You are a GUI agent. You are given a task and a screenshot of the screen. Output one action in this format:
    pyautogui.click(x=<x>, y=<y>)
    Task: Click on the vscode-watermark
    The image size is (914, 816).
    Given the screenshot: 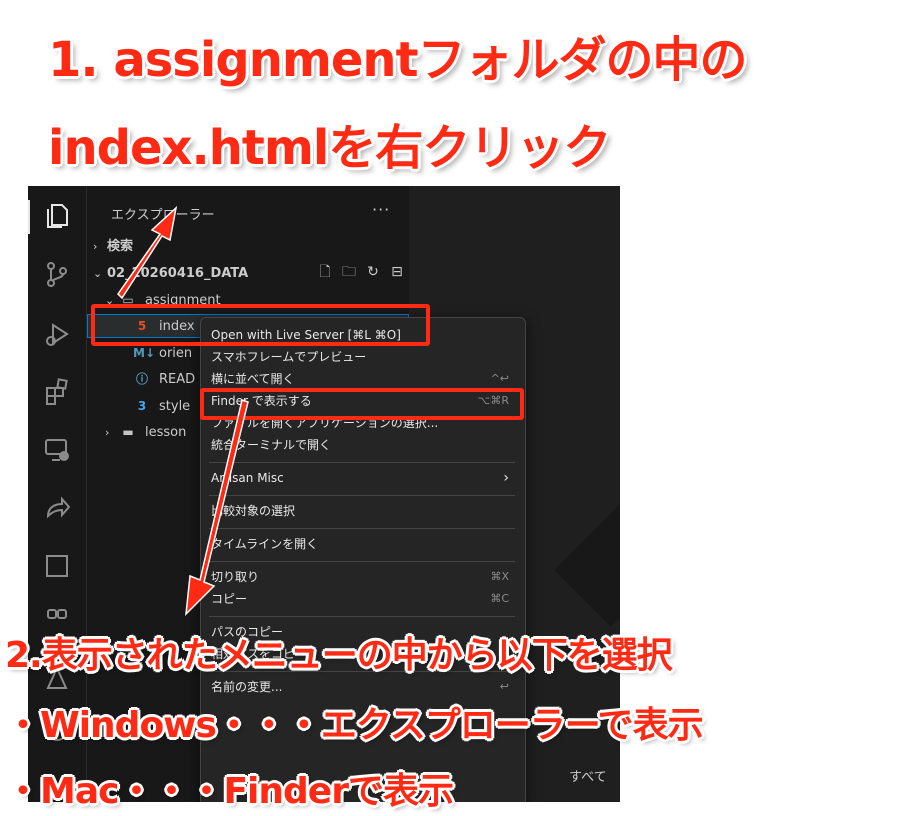 What is the action you would take?
    pyautogui.click(x=587, y=556)
    